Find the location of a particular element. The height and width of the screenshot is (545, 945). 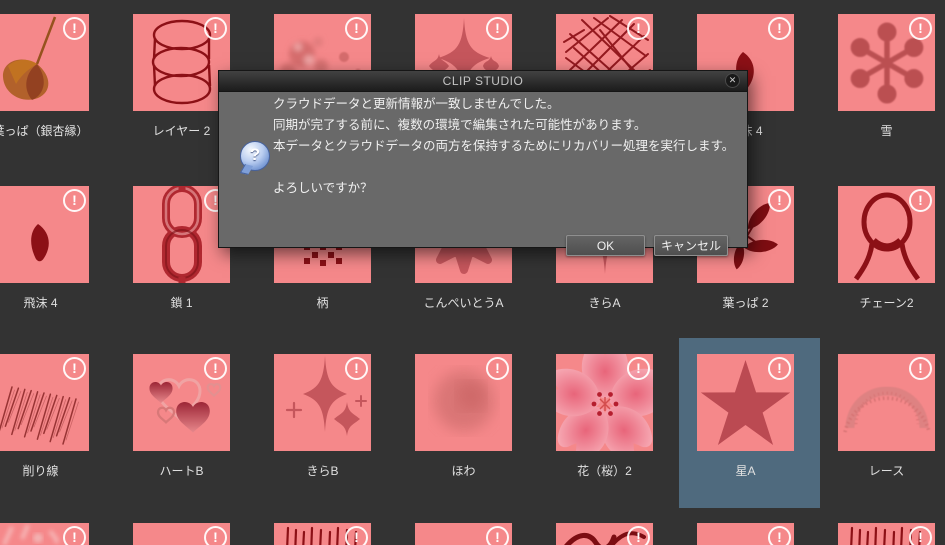

material-cell: ! ほわ is located at coordinates (467, 423).